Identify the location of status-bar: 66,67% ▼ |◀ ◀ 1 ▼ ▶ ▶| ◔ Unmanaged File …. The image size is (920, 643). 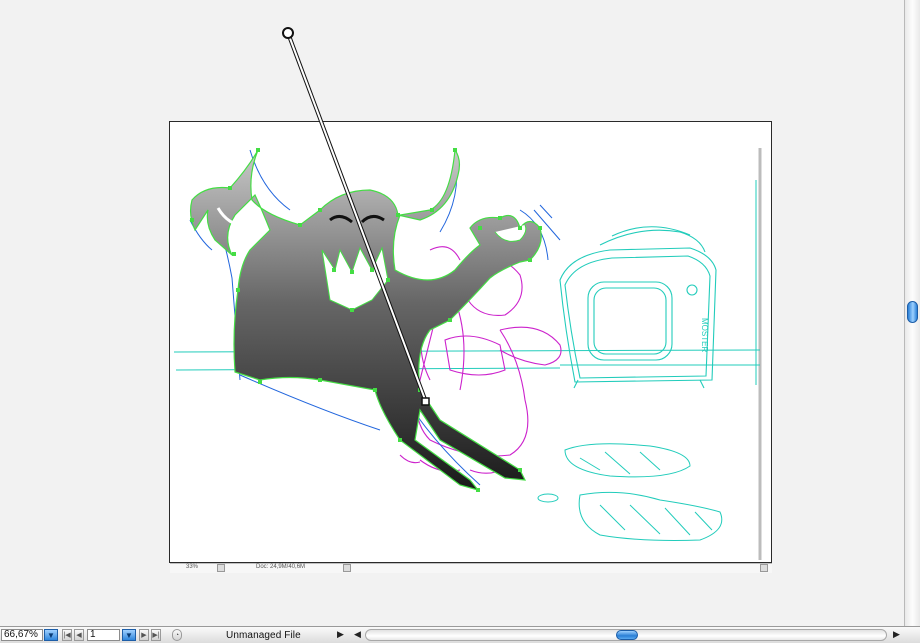
(460, 634).